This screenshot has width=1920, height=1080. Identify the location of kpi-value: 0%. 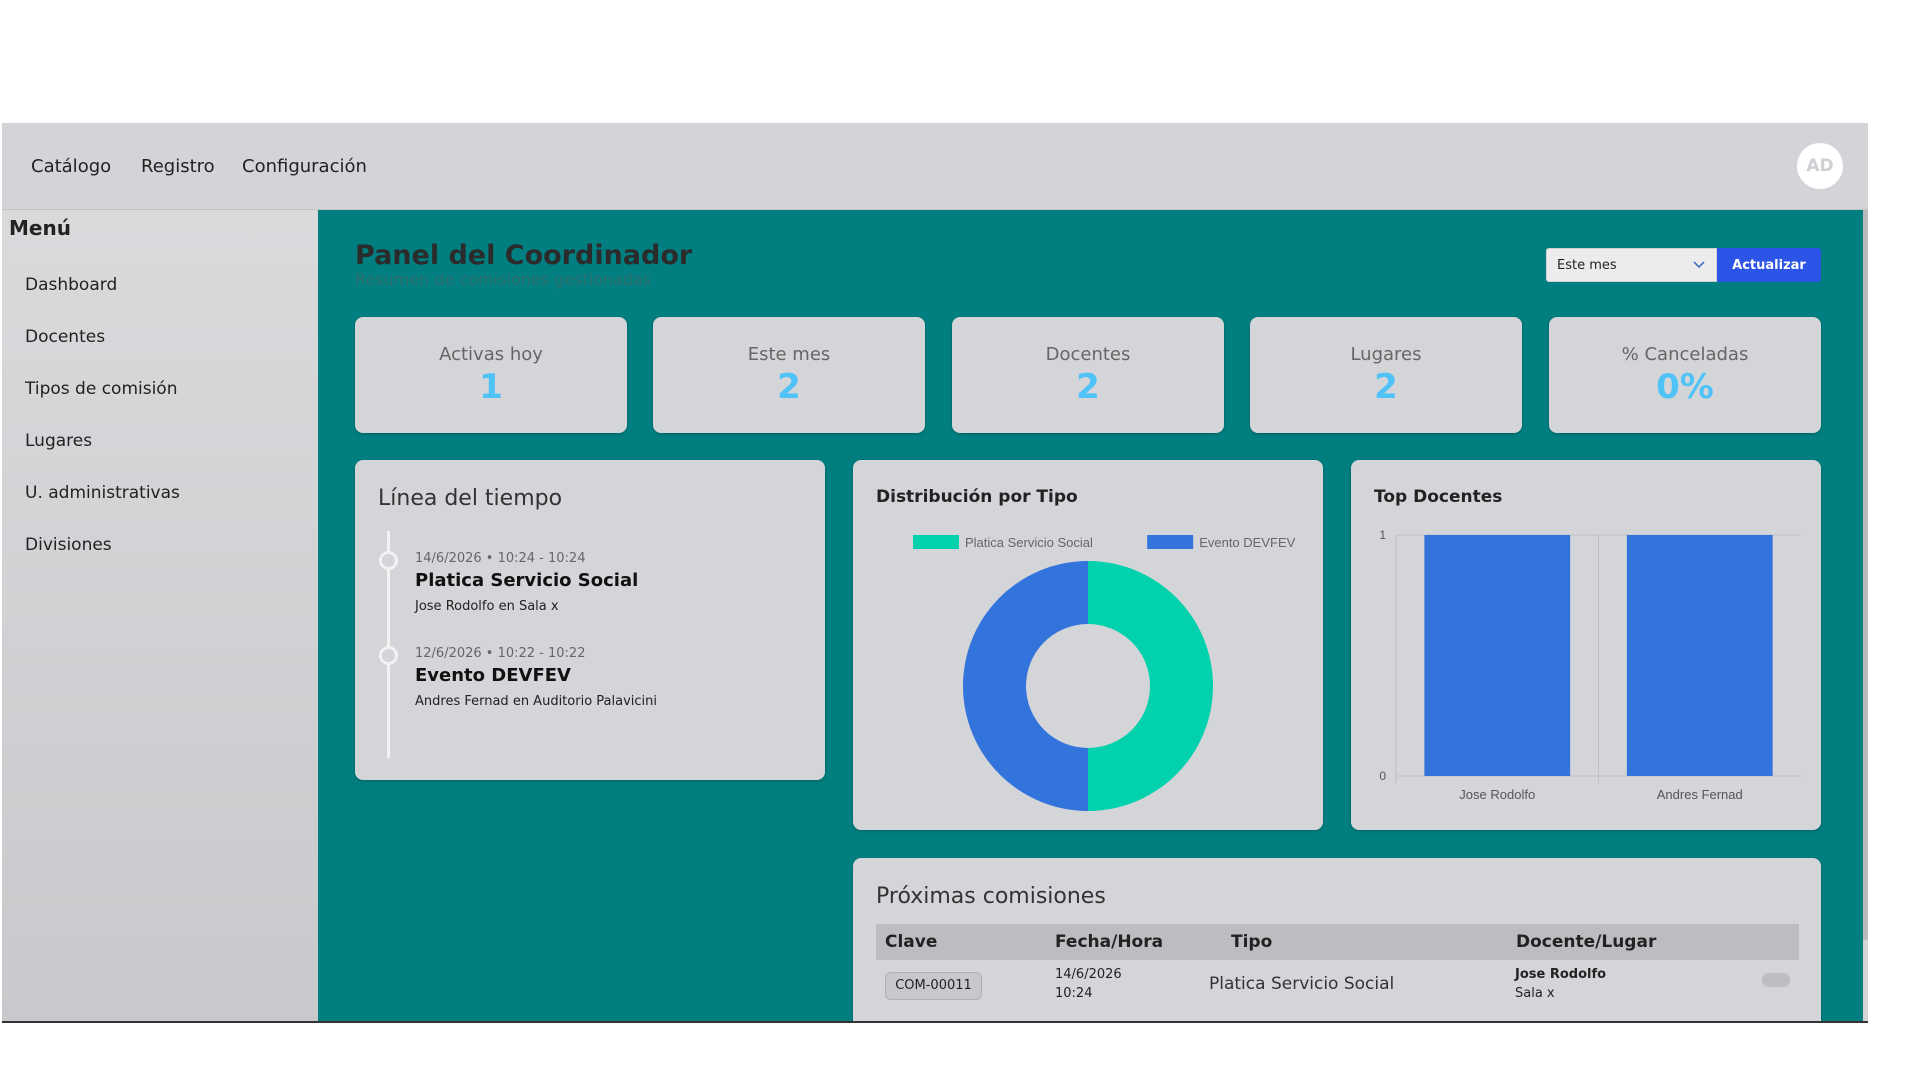
(1685, 387).